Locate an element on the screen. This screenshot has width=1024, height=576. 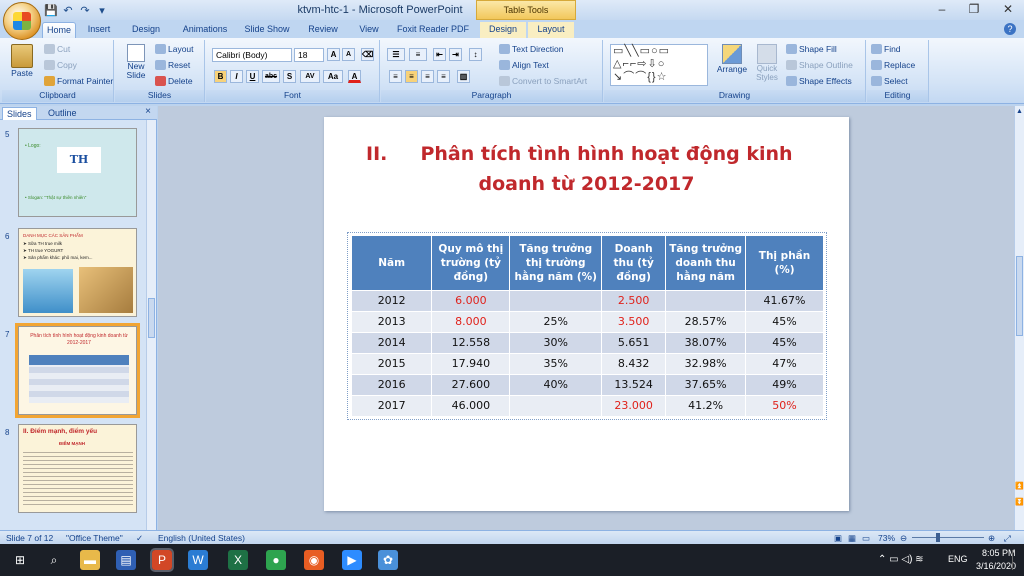
convert-smartart-button: Convert to SmartArt is located at coordinates (543, 81).